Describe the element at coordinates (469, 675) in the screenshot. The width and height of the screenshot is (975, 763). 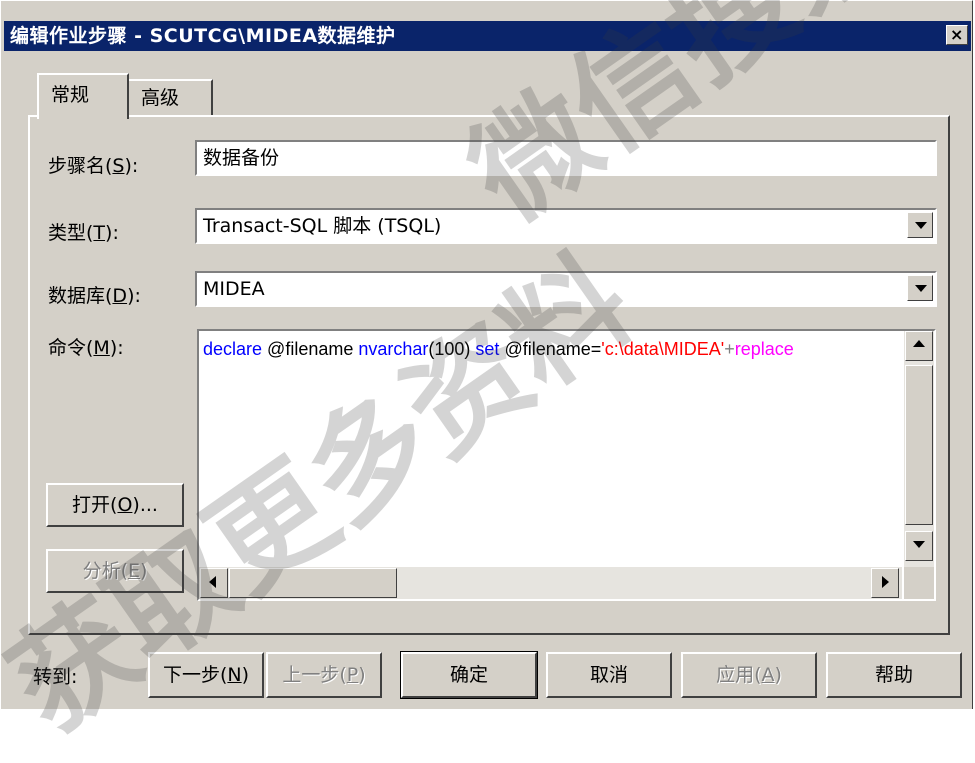
I see `ok-button: 确定` at that location.